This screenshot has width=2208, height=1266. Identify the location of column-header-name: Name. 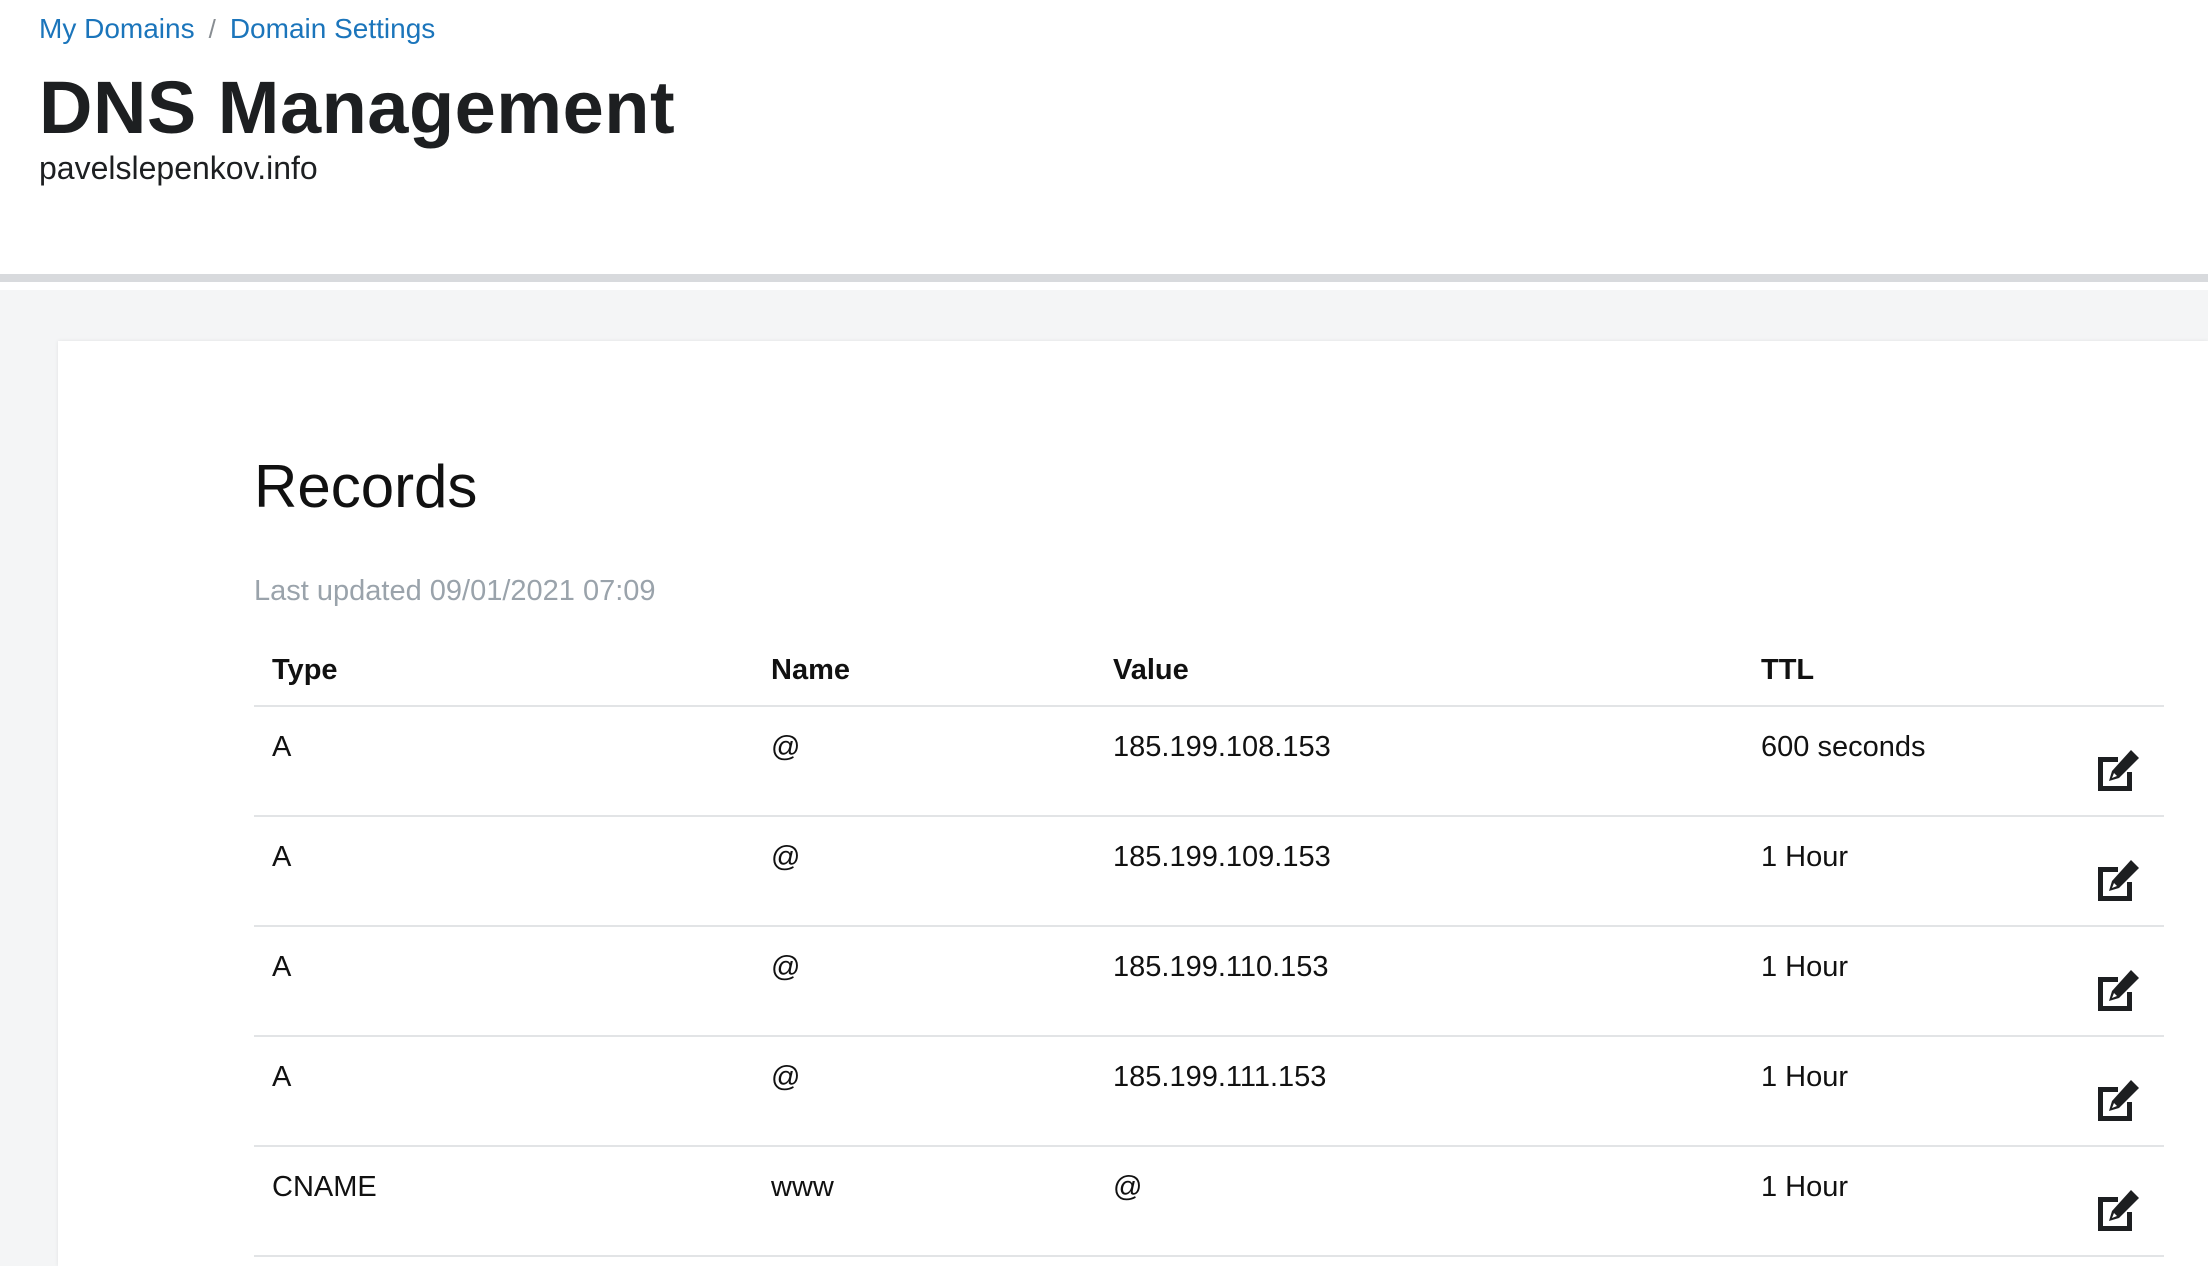
(810, 670).